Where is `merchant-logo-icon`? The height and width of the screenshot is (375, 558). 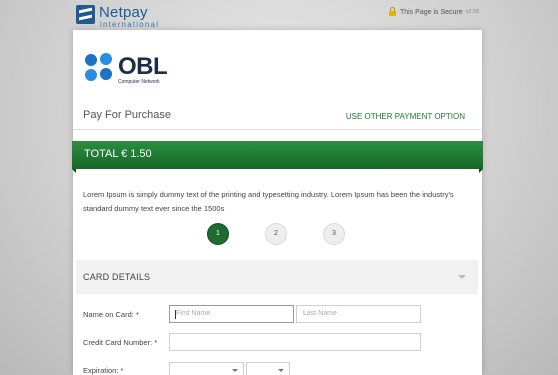
merchant-logo-icon is located at coordinates (101, 69).